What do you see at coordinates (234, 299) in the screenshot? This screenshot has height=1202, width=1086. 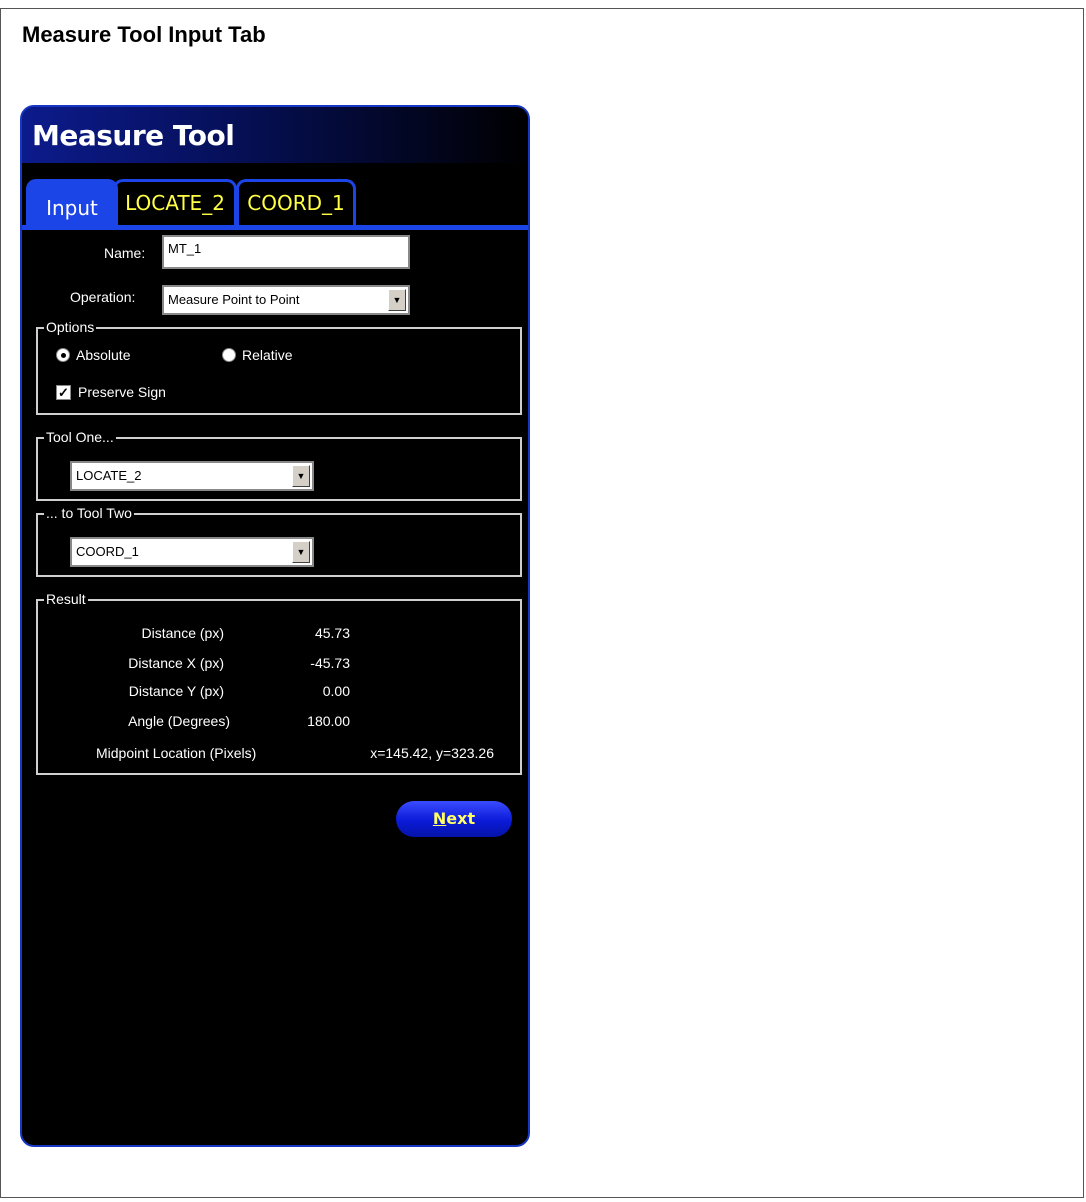 I see `operation-value: Measure Point to Point` at bounding box center [234, 299].